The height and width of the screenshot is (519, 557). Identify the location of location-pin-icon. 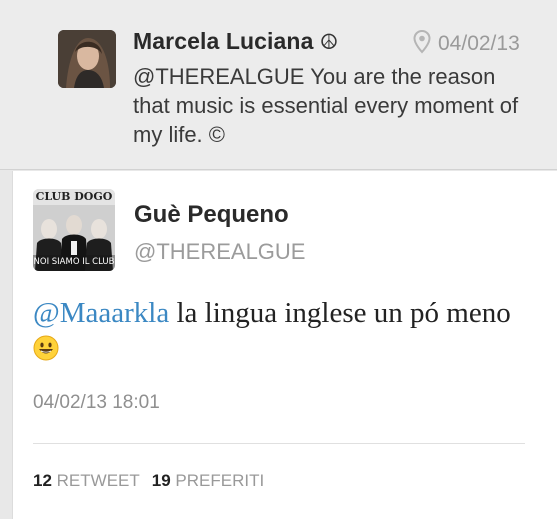
(422, 42).